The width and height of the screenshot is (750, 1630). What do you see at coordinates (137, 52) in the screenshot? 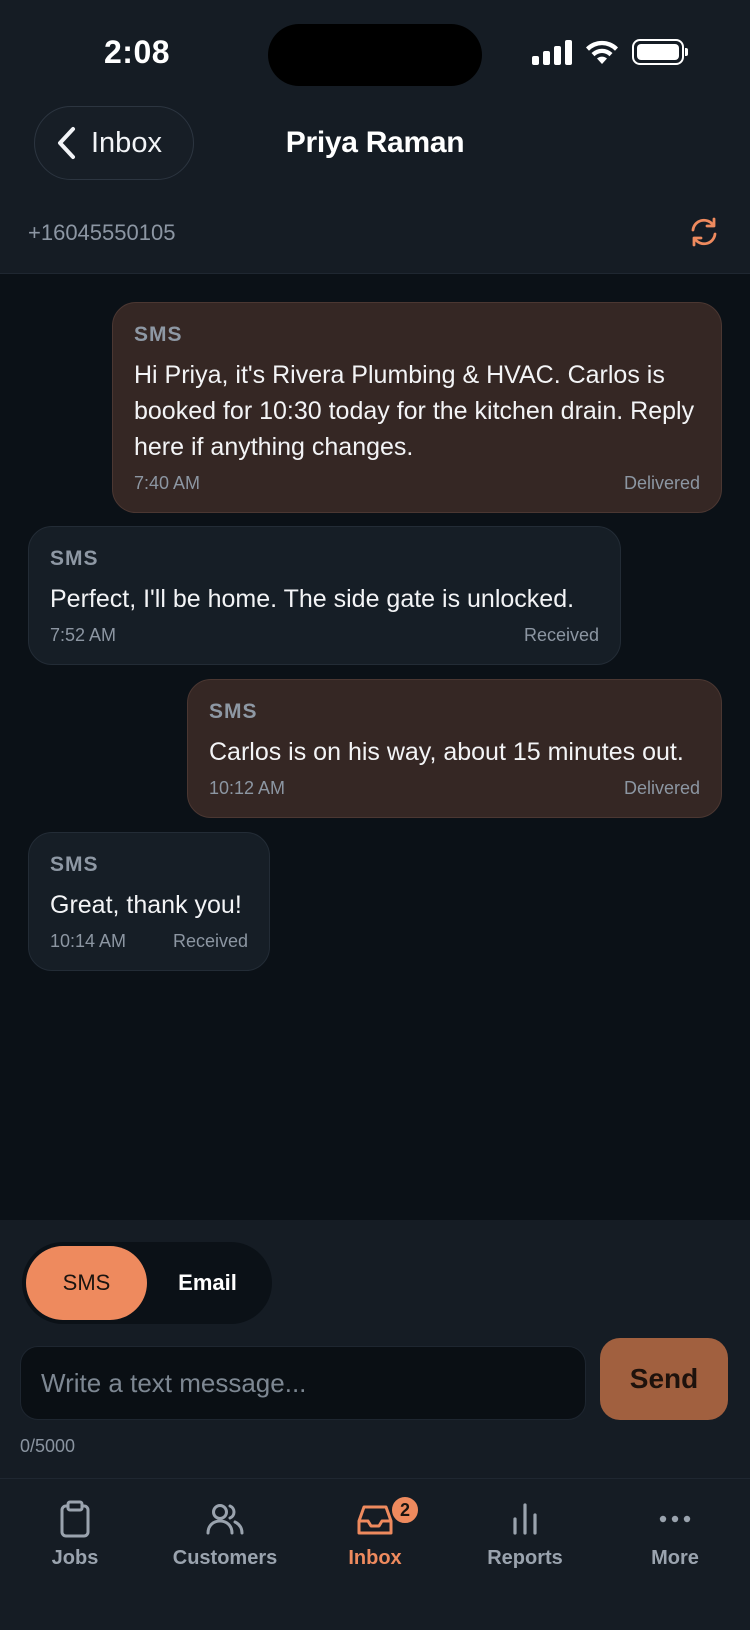
I see `status-time: 2:08` at bounding box center [137, 52].